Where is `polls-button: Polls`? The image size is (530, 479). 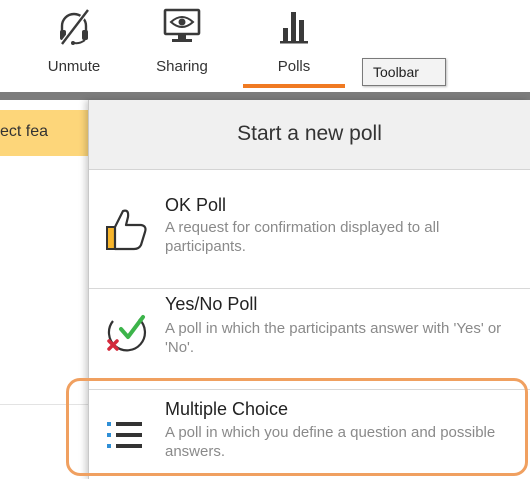 polls-button: Polls is located at coordinates (294, 45).